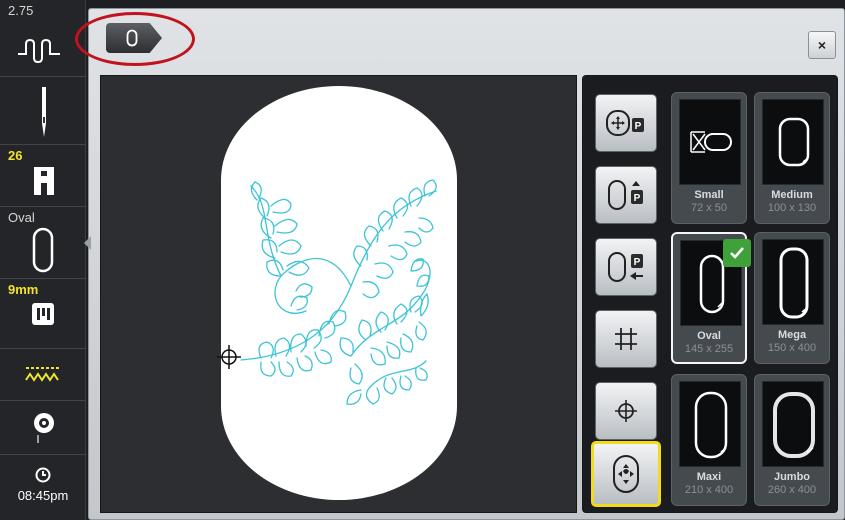 The width and height of the screenshot is (845, 520). I want to click on hoop-option-maxi: Maxi 210 x 400, so click(709, 440).